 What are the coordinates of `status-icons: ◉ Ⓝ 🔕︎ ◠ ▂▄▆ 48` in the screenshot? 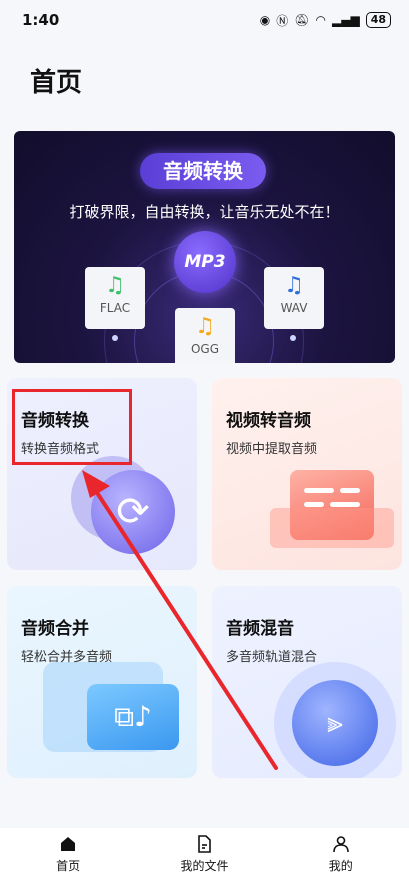 It's located at (325, 20).